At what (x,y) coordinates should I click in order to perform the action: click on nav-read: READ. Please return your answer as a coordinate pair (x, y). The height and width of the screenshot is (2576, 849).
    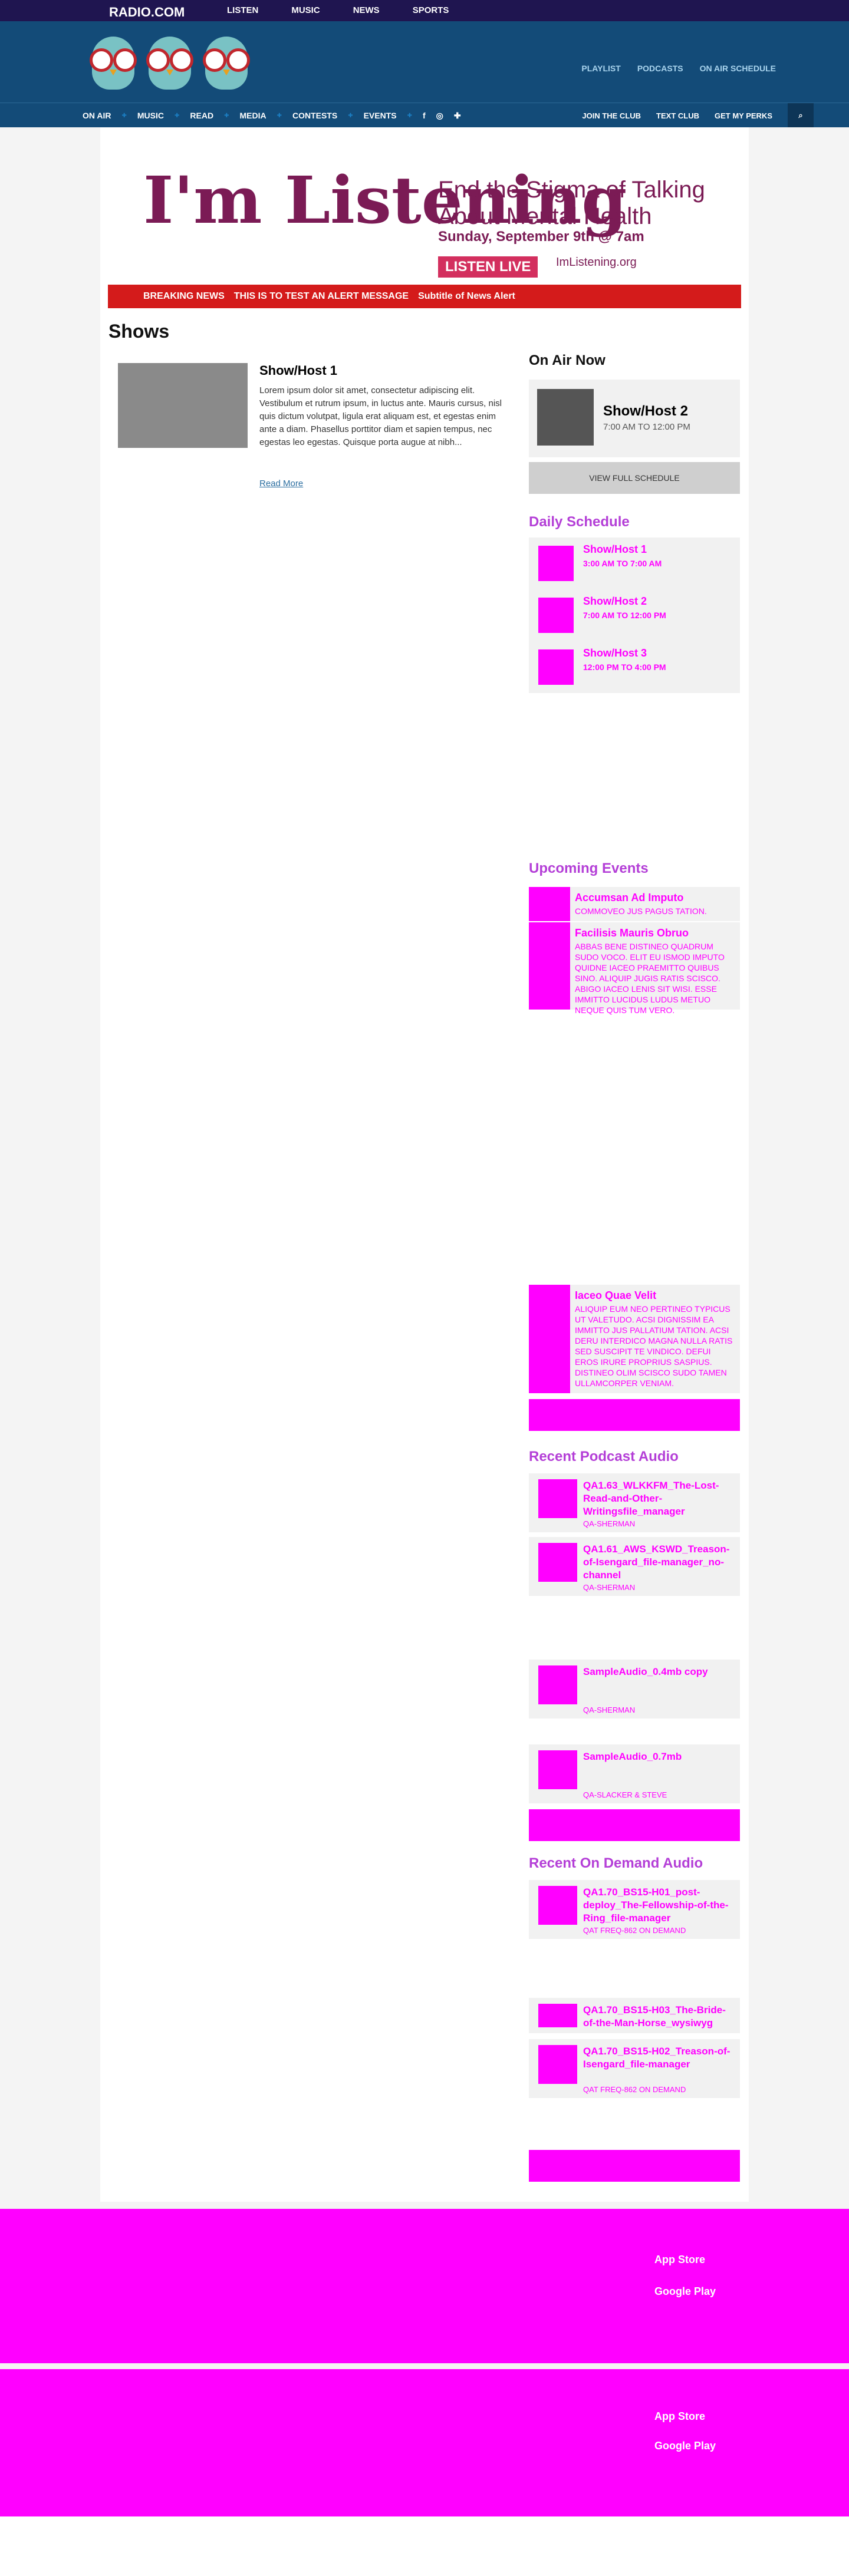
    Looking at the image, I should click on (201, 116).